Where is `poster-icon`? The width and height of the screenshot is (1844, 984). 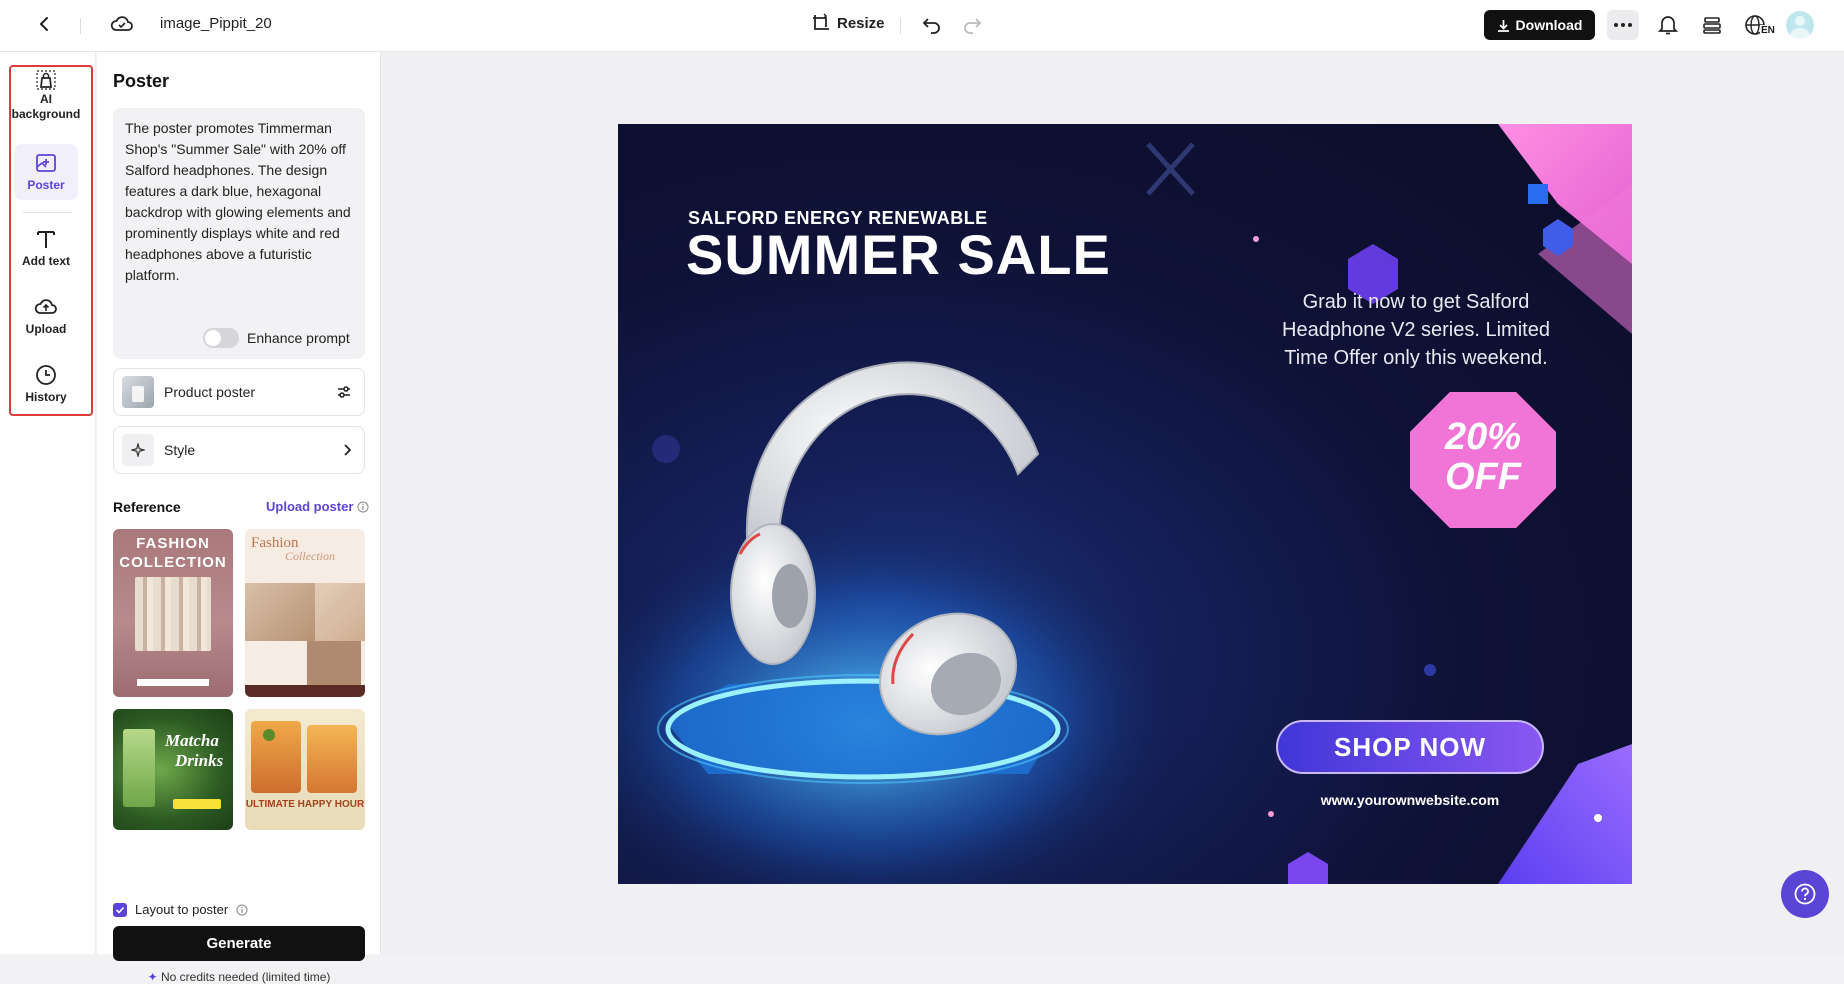
poster-icon is located at coordinates (46, 163).